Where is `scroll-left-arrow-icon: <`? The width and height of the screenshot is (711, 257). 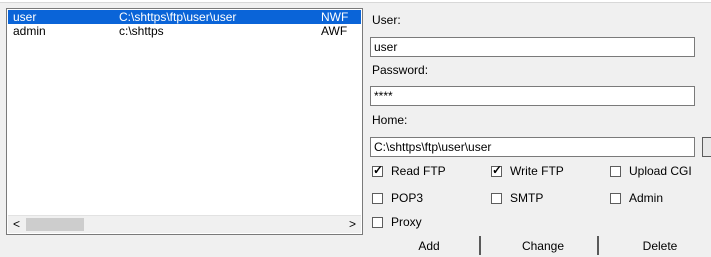 scroll-left-arrow-icon: < is located at coordinates (16, 224).